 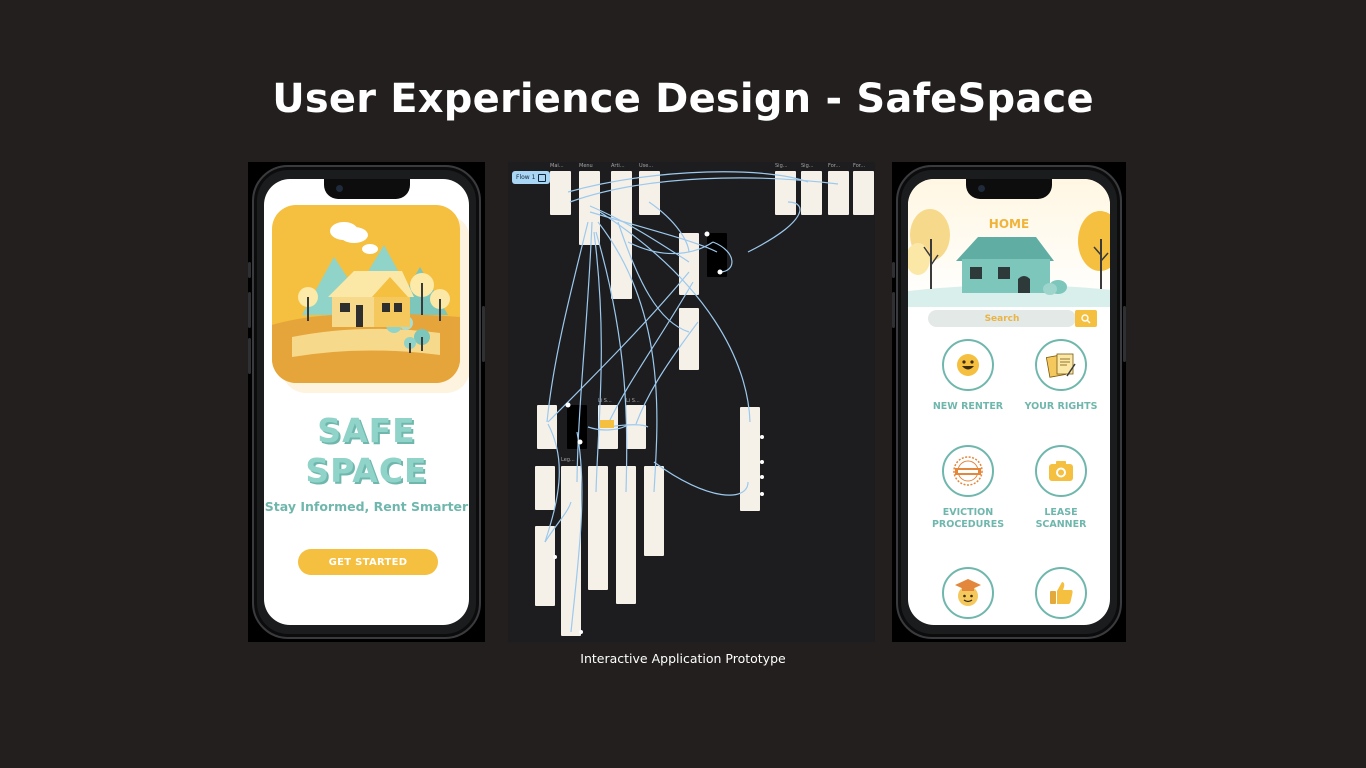 I want to click on search-button, so click(x=1086, y=318).